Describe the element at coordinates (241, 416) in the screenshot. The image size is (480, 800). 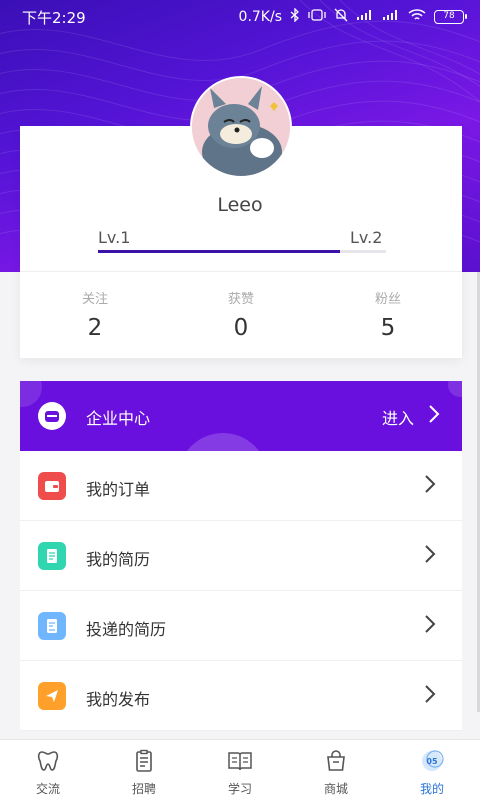
I see `enterprise-center-button: 企业中心 进入` at that location.